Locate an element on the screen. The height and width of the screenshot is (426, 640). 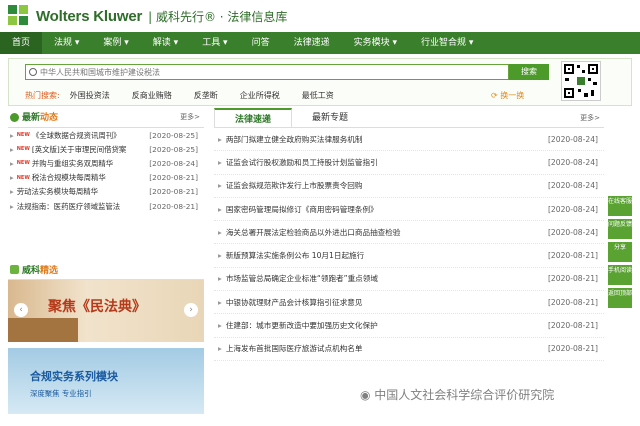
online-service-button: 在线客服 is located at coordinates (620, 206).